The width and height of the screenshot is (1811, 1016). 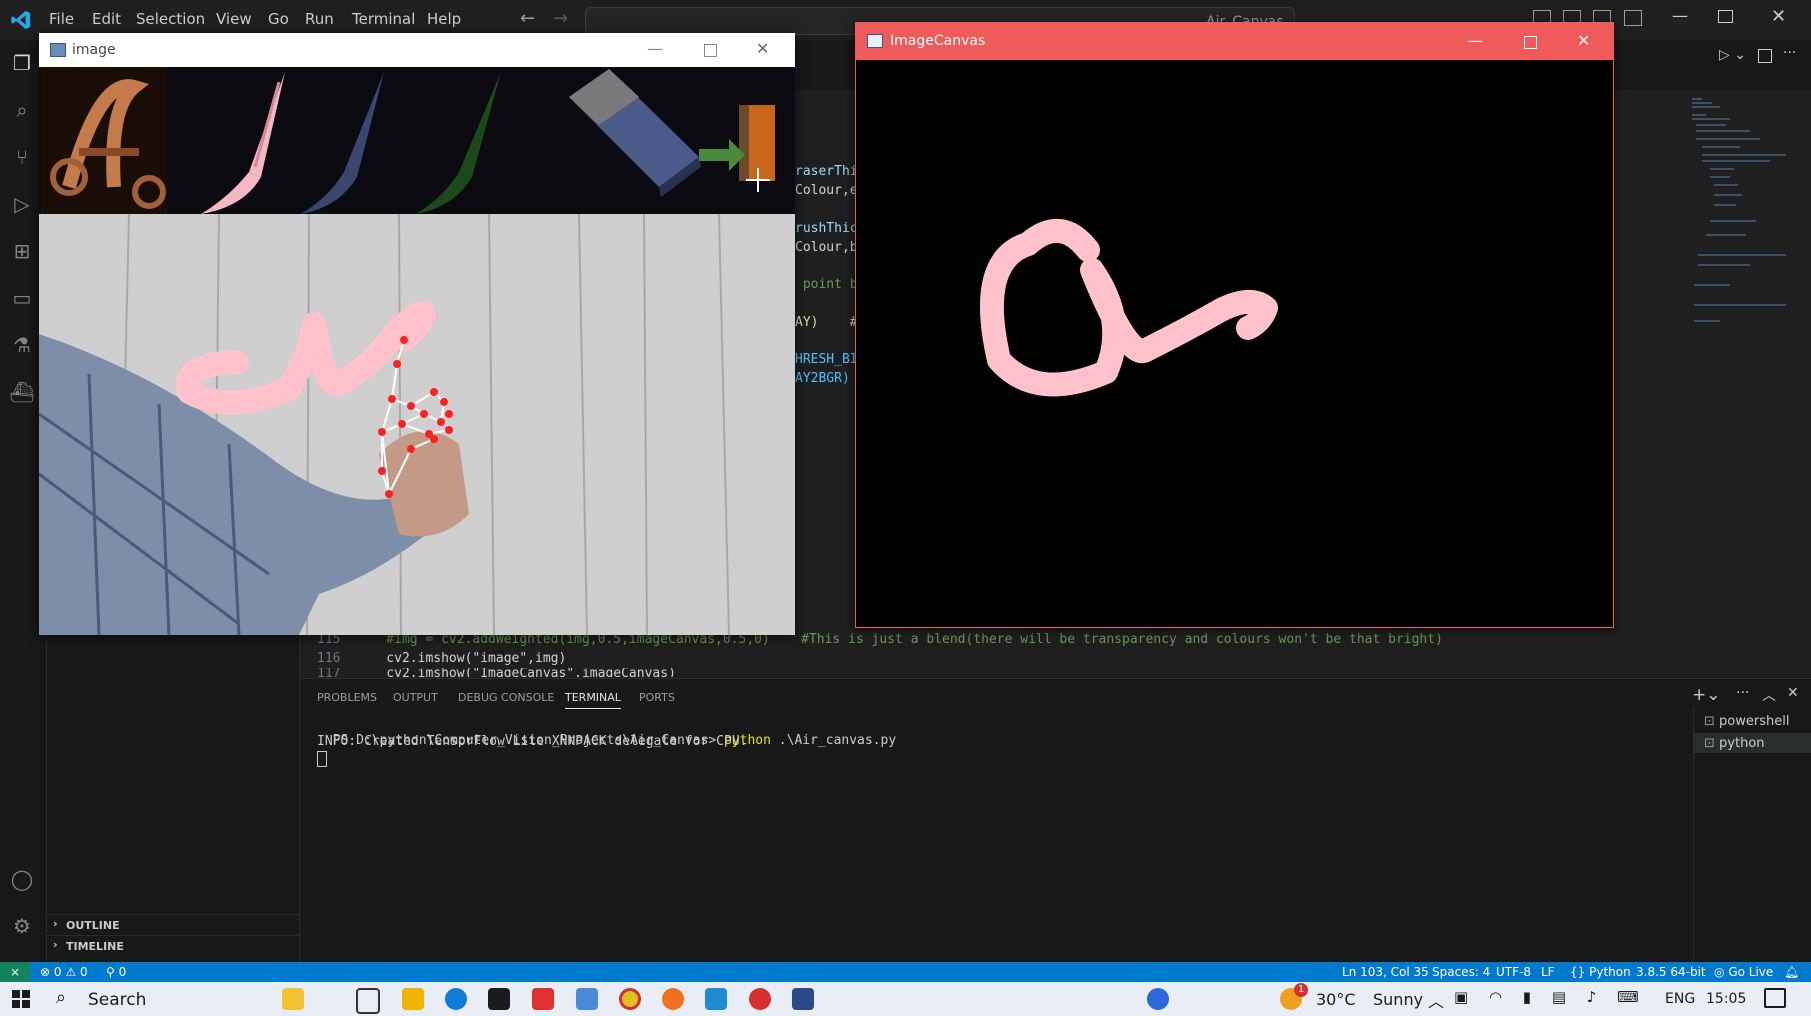 What do you see at coordinates (61, 997) in the screenshot?
I see `taskbar-search-icon: ⌕` at bounding box center [61, 997].